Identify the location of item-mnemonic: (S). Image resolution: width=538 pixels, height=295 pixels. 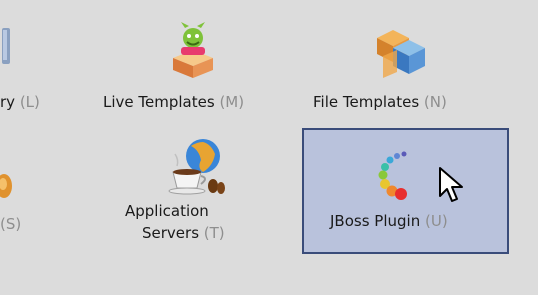
(11, 224).